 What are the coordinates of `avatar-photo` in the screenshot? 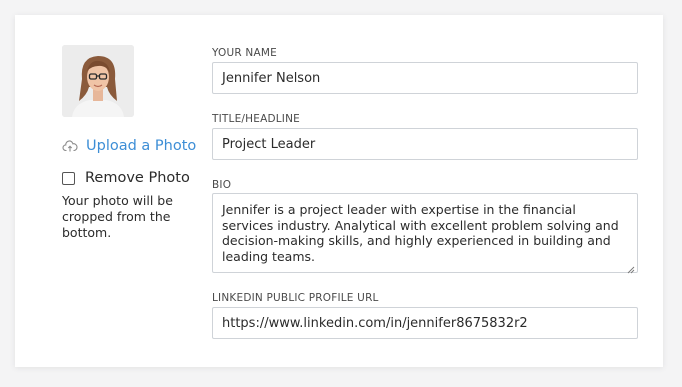 It's located at (98, 81).